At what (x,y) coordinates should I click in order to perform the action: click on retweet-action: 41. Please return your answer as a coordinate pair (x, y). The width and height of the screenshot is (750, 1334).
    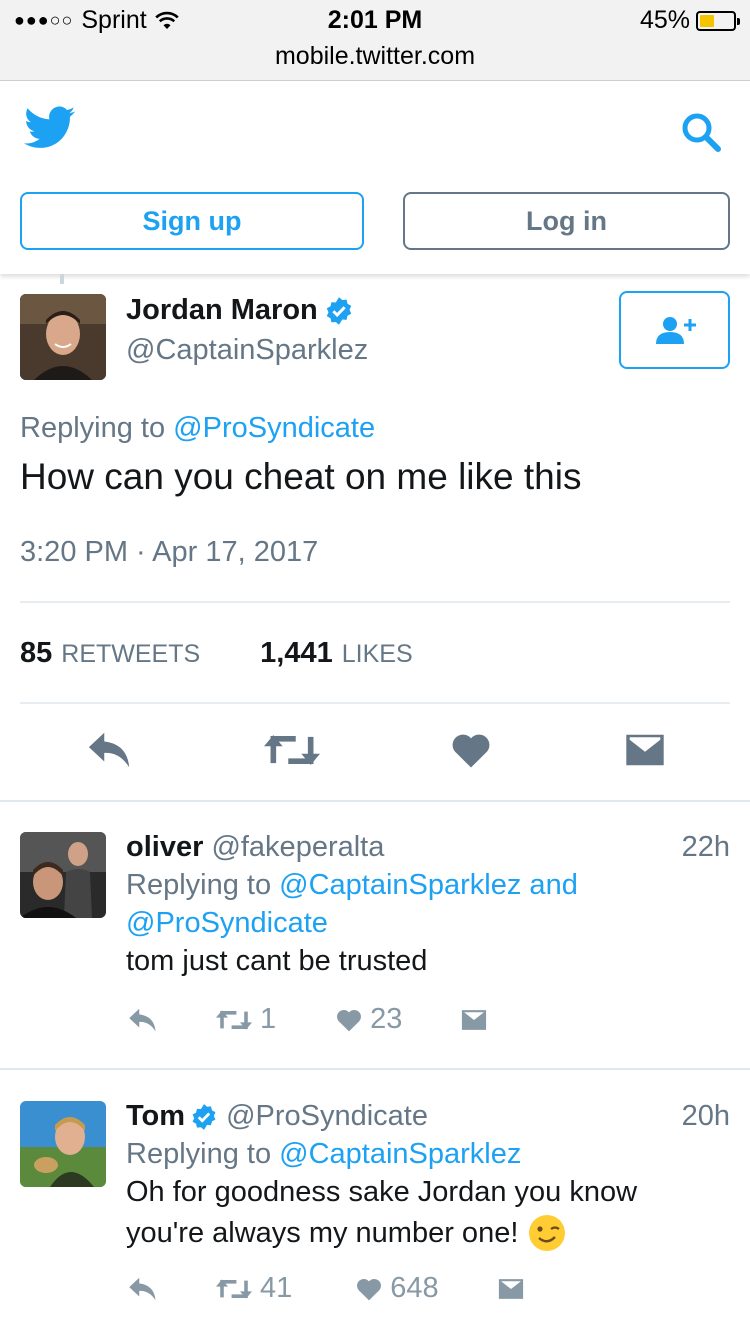
    Looking at the image, I should click on (254, 1288).